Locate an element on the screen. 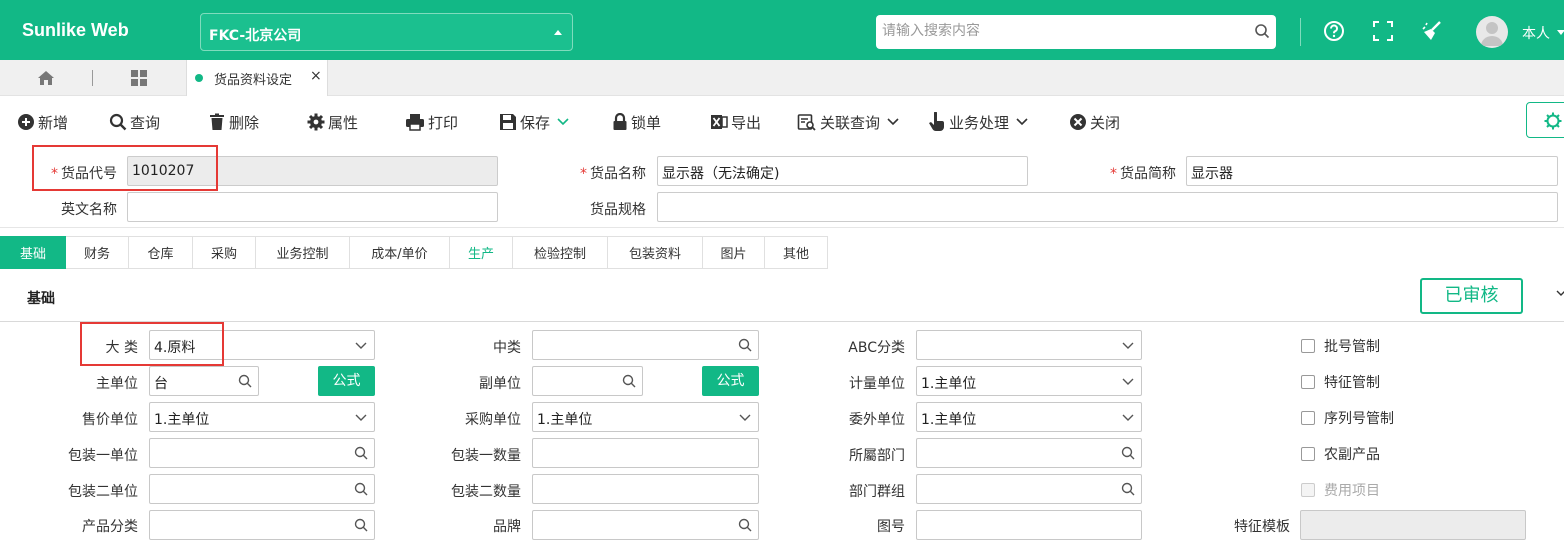 The image size is (1564, 540). dept-group-field is located at coordinates (1029, 489).